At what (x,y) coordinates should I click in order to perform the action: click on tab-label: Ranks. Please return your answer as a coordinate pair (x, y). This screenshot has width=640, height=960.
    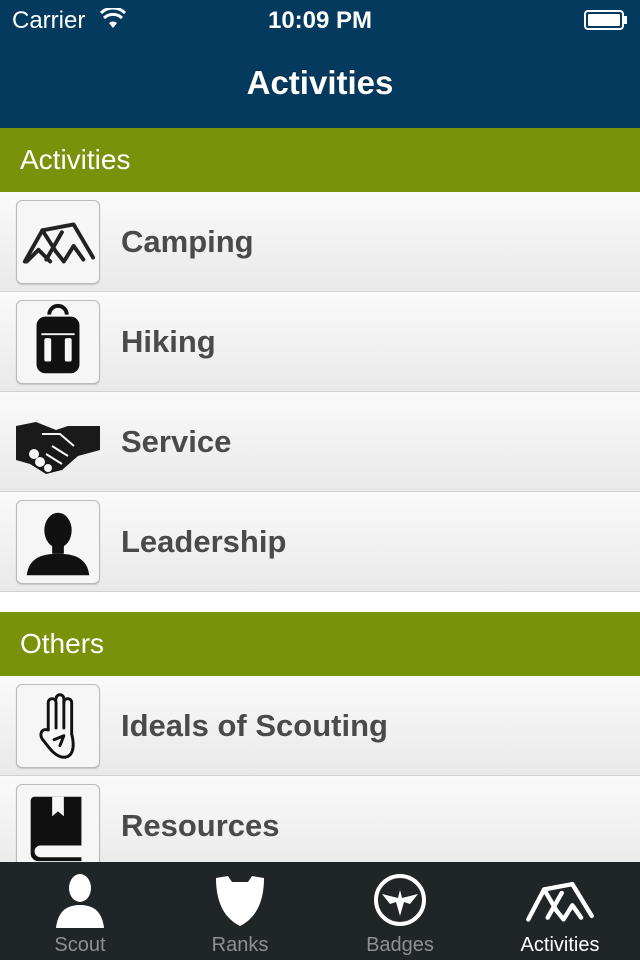
    Looking at the image, I should click on (240, 945).